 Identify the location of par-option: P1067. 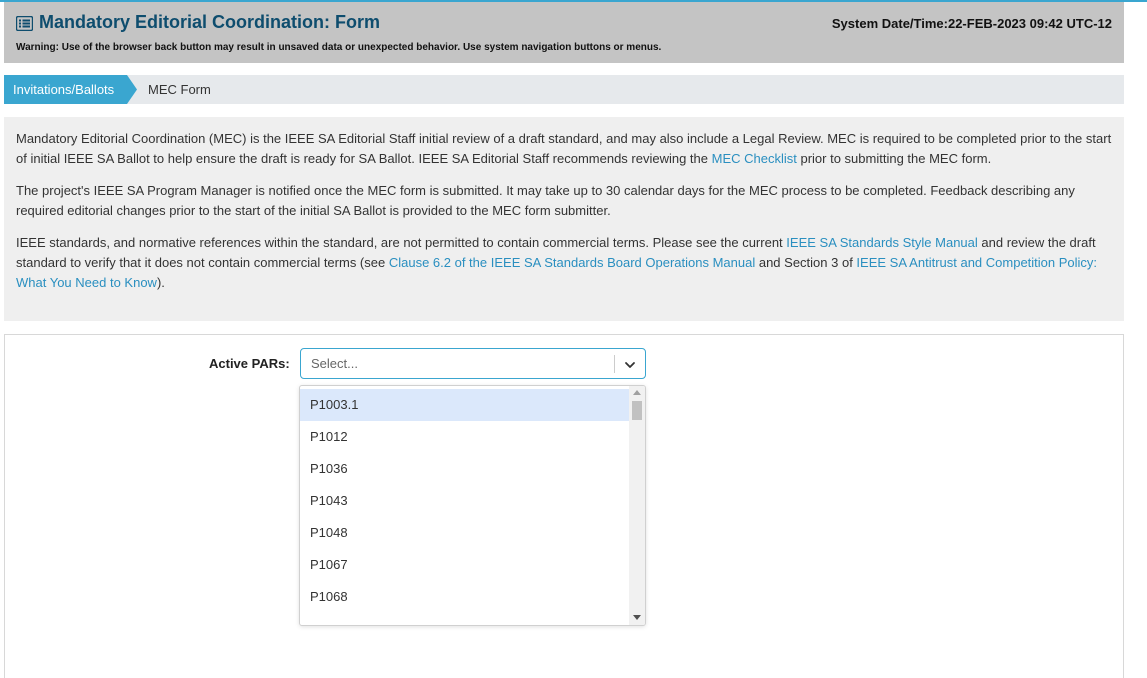
(472, 565).